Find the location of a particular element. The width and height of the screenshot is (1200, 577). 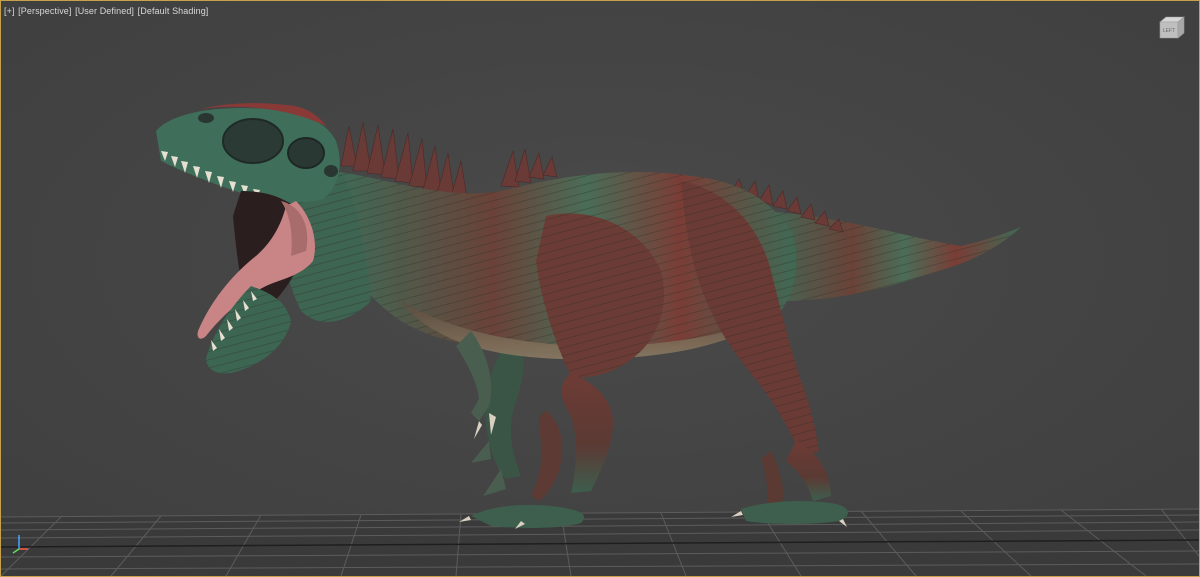

viewport-plus-menu: [+] is located at coordinates (9, 11).